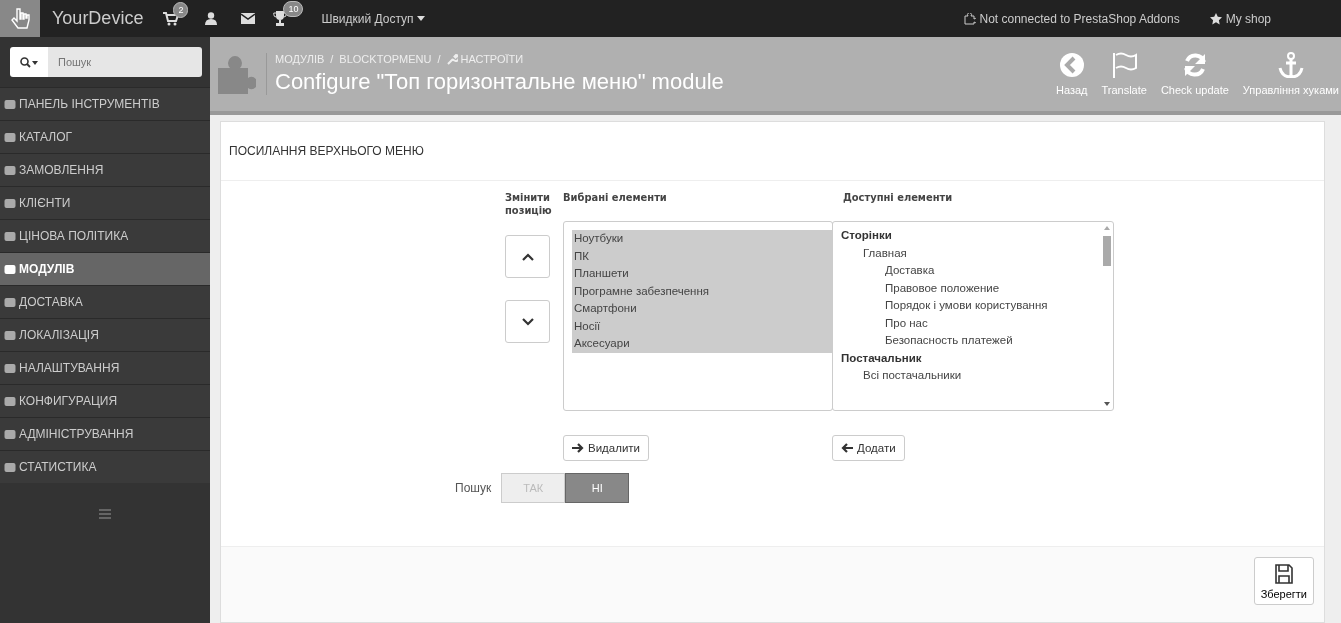 This screenshot has width=1341, height=623. I want to click on sidebar-item: АДМІНІСТРУВАННЯ, so click(105, 433).